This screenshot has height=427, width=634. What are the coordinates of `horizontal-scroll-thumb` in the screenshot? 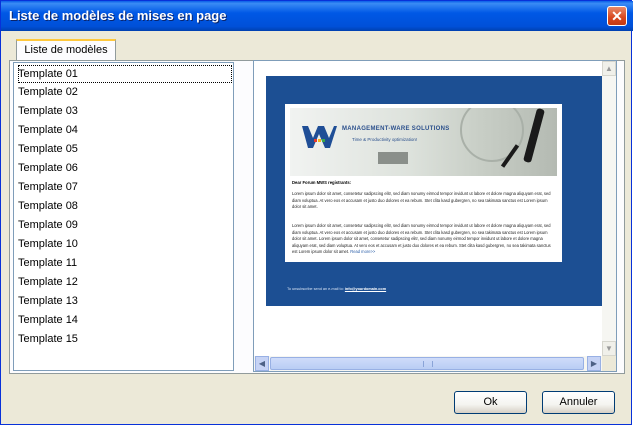 It's located at (427, 363).